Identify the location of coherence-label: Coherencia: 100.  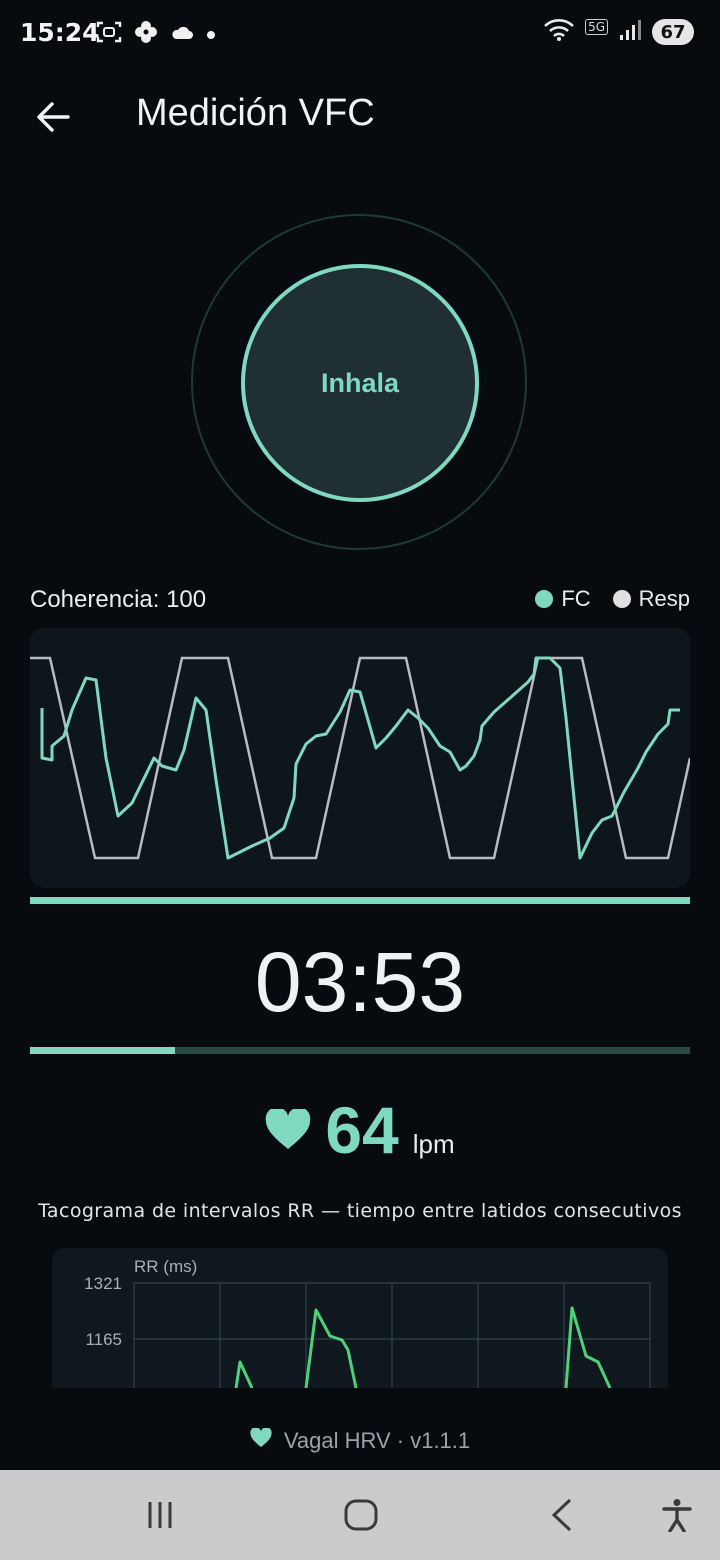
(118, 599).